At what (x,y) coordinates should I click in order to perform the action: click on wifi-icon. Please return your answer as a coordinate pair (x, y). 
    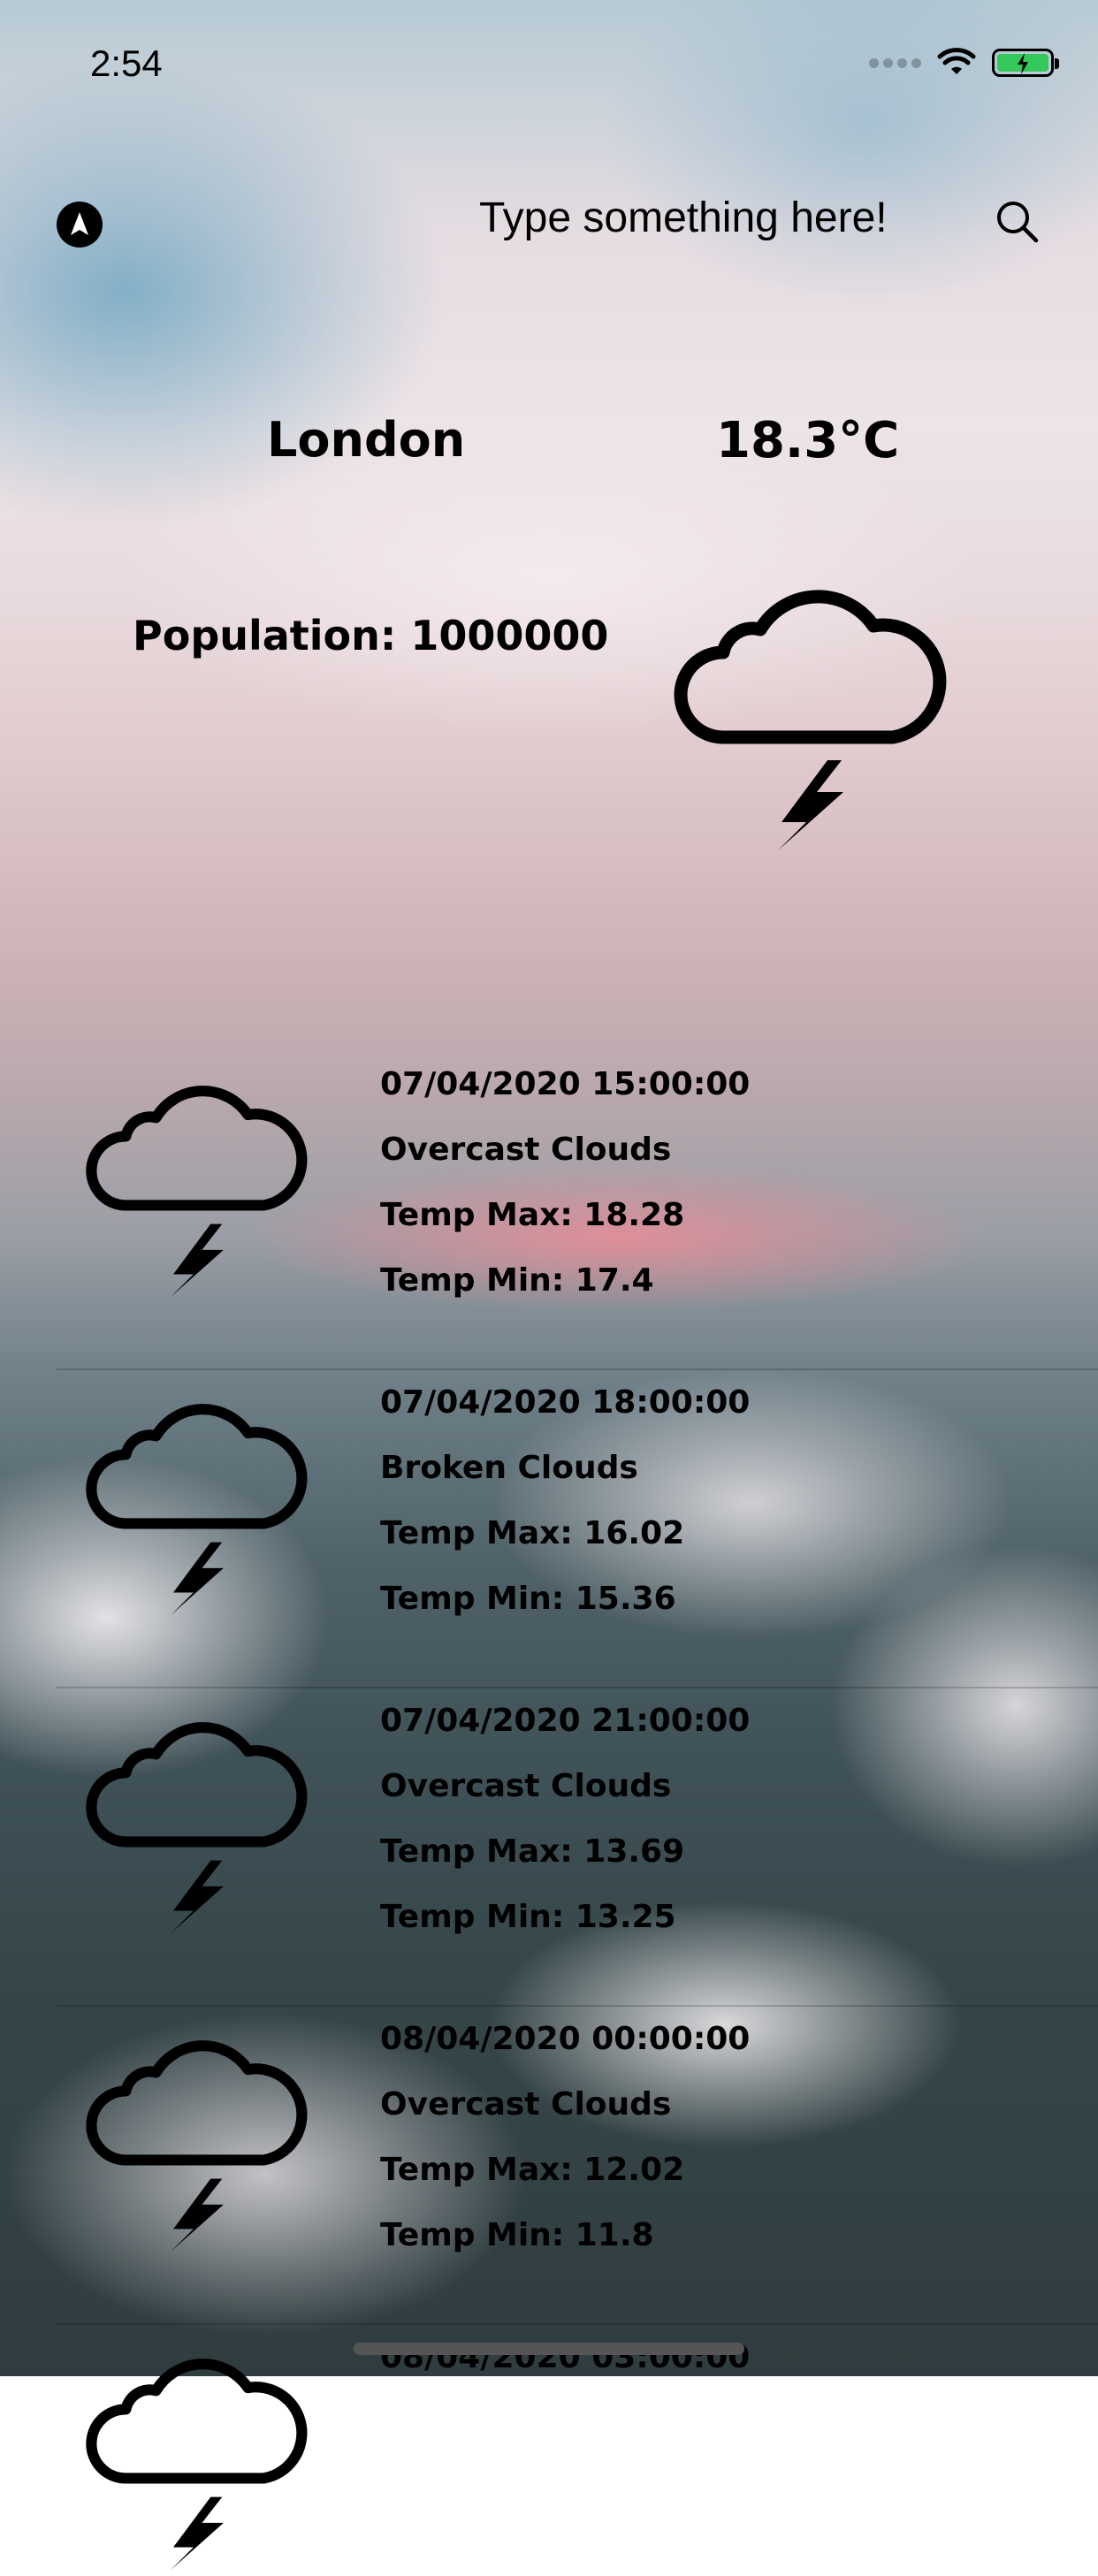
    Looking at the image, I should click on (956, 61).